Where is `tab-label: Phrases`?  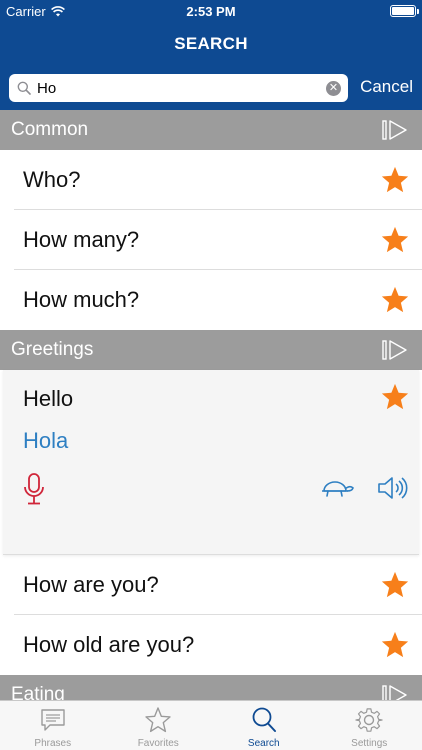 tab-label: Phrases is located at coordinates (53, 743).